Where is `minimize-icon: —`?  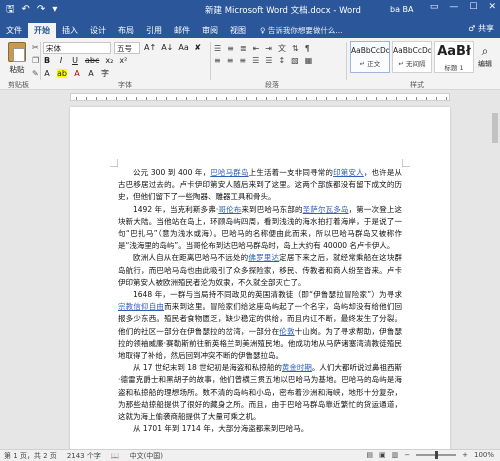
minimize-icon: — is located at coordinates (453, 7).